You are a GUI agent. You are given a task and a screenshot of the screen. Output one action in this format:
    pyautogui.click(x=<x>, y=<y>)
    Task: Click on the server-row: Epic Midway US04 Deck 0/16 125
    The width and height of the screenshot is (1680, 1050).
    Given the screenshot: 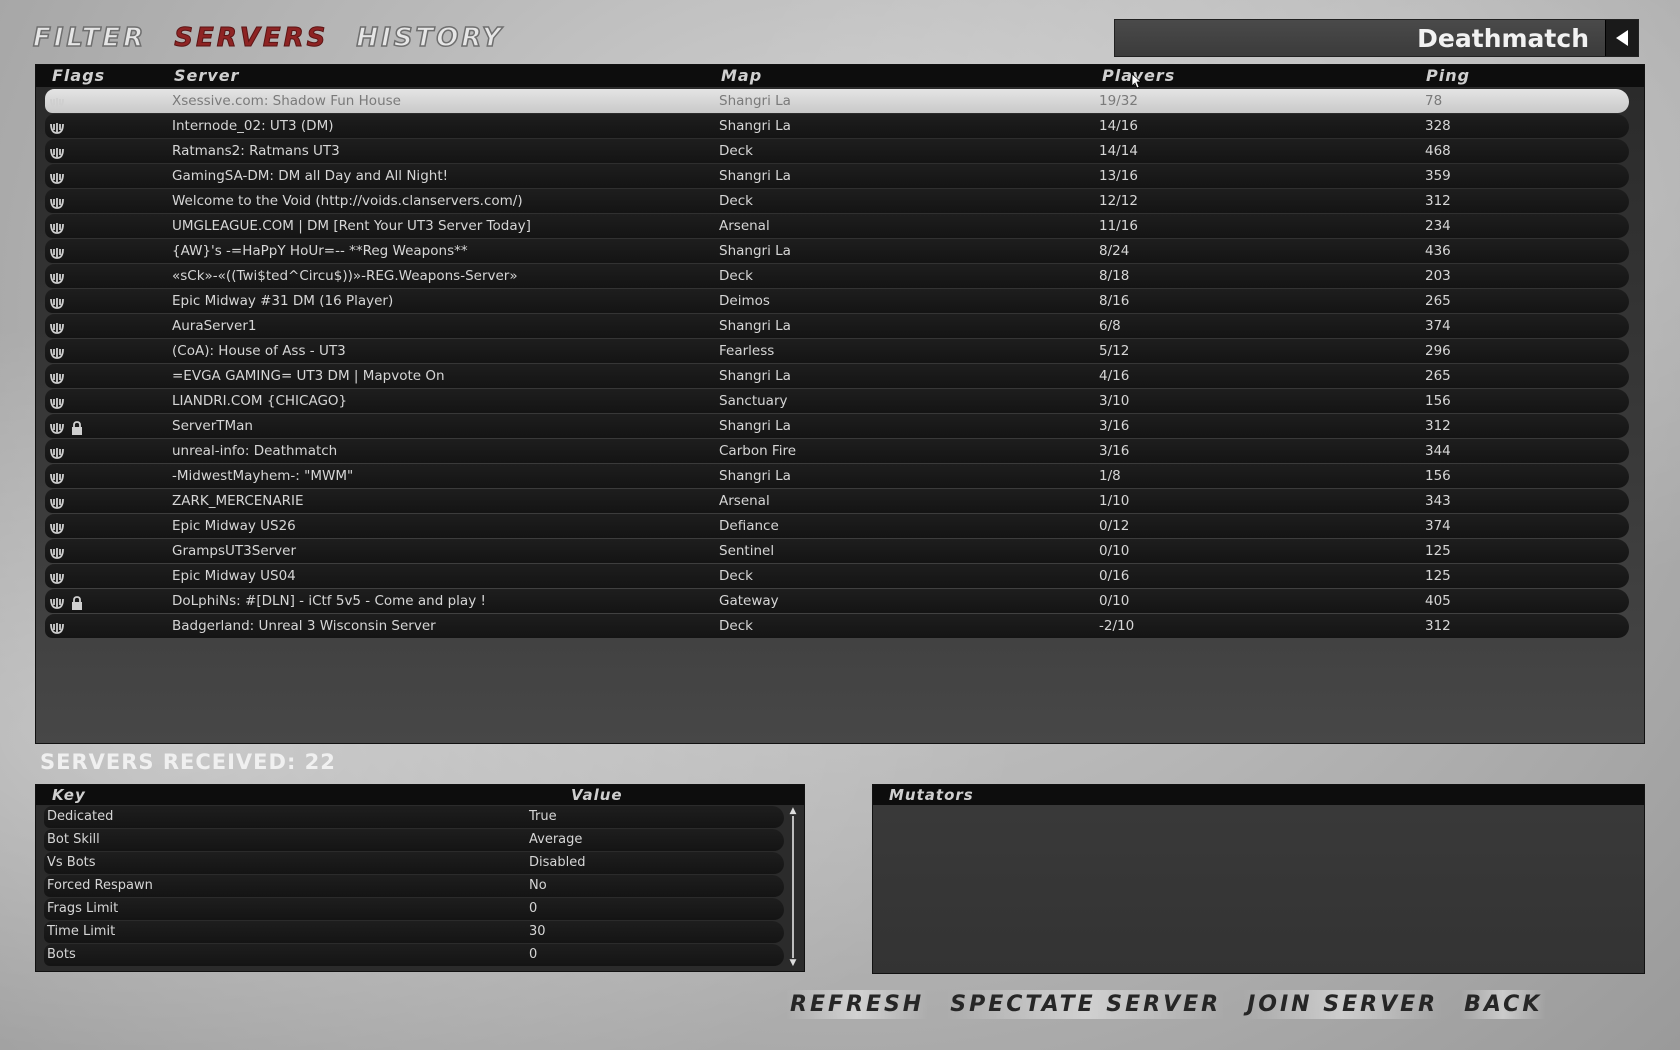 What is the action you would take?
    pyautogui.click(x=837, y=576)
    